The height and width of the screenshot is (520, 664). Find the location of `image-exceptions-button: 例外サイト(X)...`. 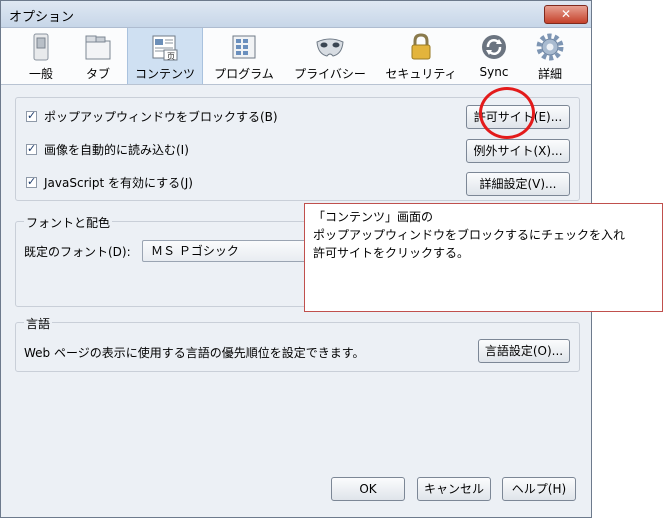

image-exceptions-button: 例外サイト(X)... is located at coordinates (518, 151).